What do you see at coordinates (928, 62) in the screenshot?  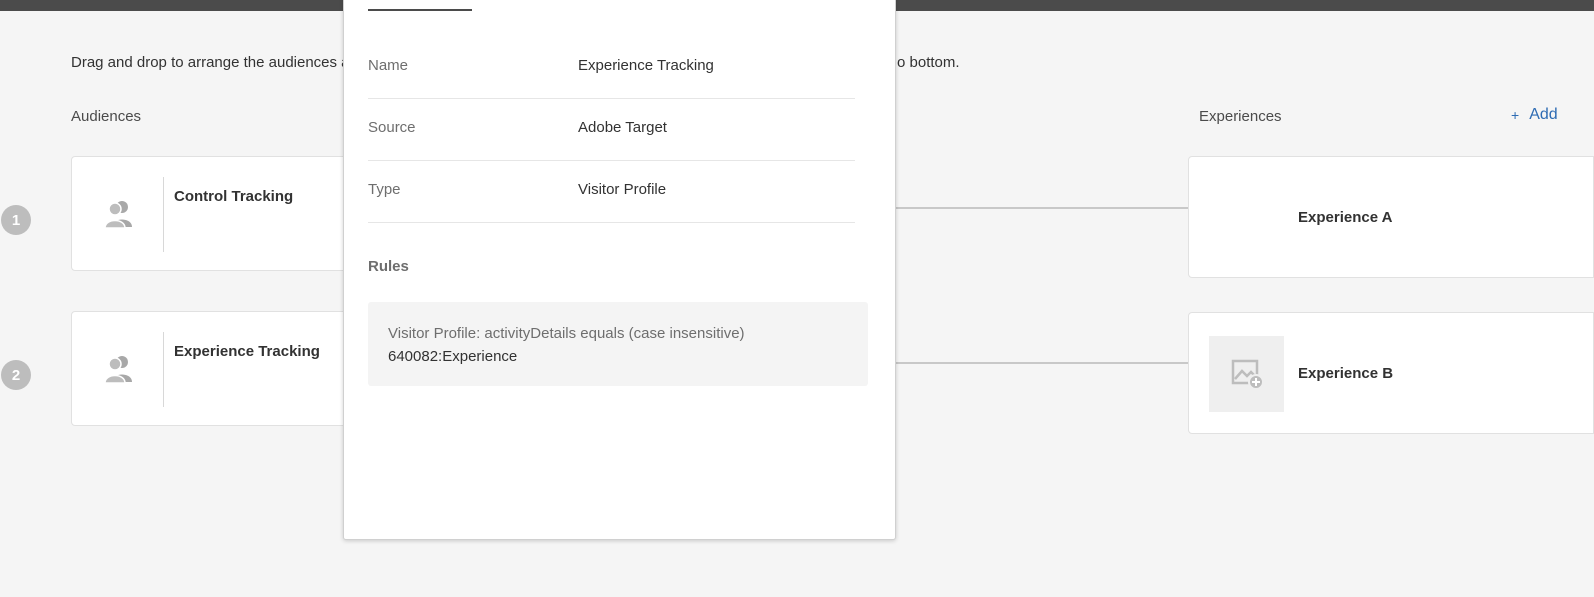 I see `instructions-text-end: o bottom.` at bounding box center [928, 62].